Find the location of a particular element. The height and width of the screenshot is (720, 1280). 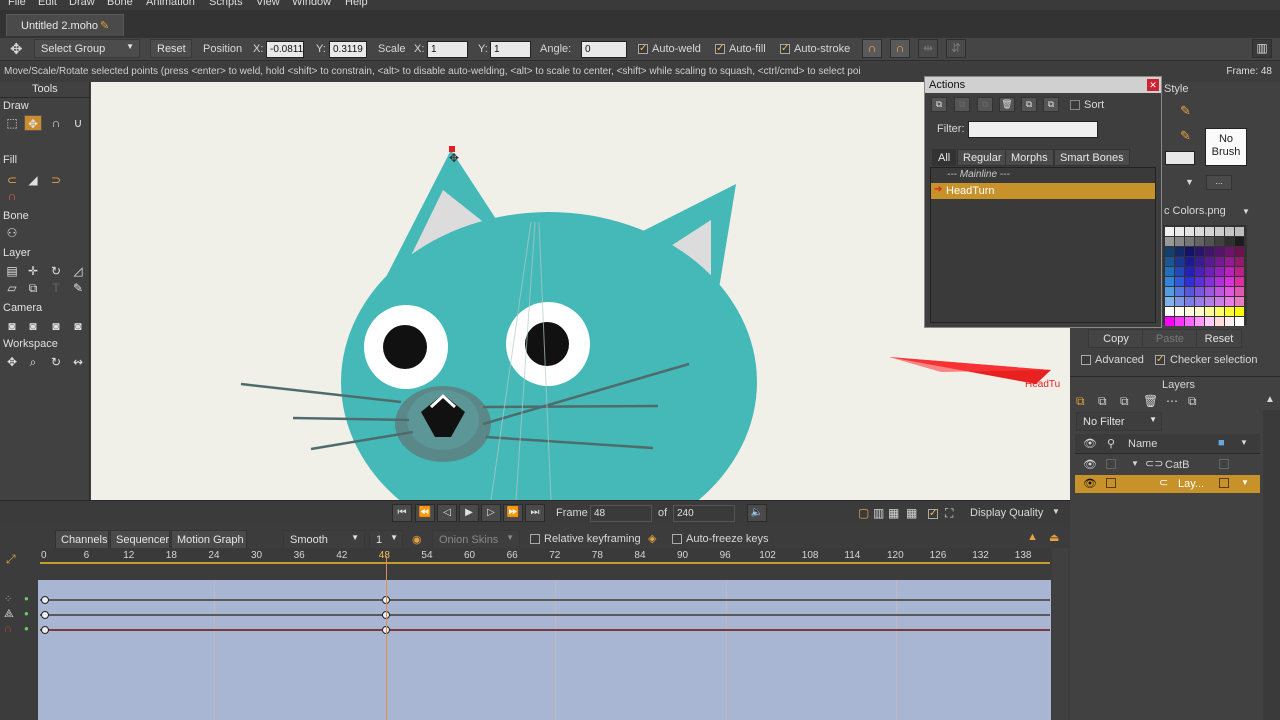

scale-x-field: 1 is located at coordinates (447, 49).